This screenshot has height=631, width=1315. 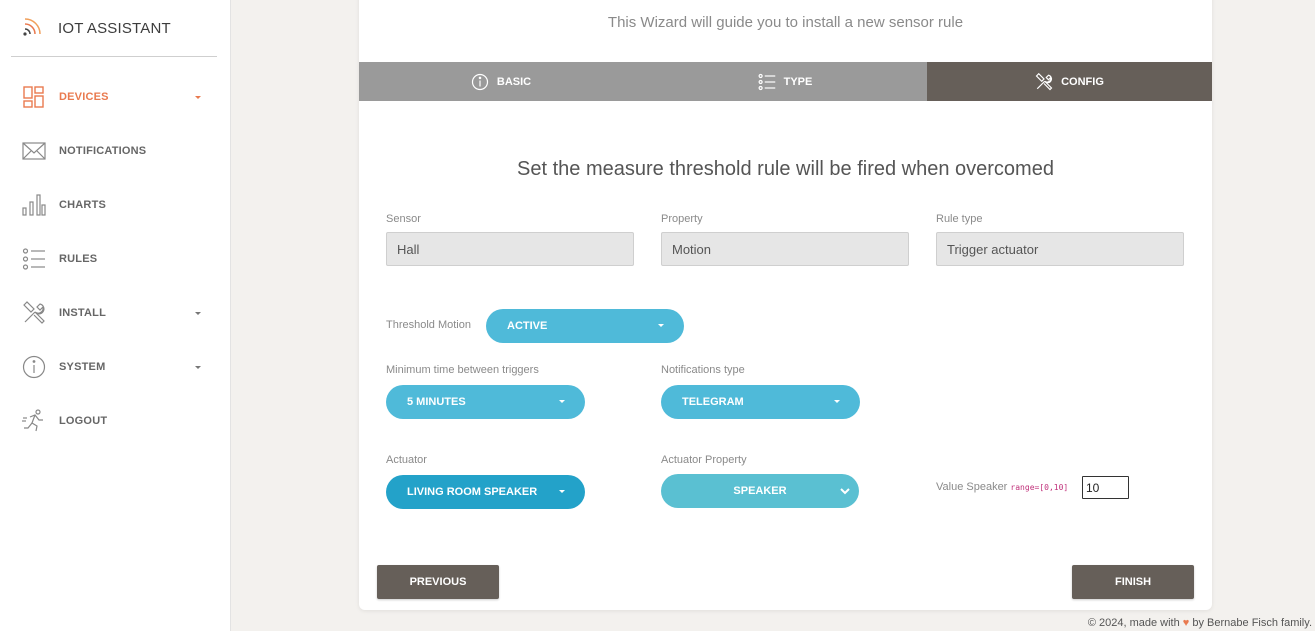 What do you see at coordinates (462, 370) in the screenshot?
I see `min-time-label: Minimum time between triggers` at bounding box center [462, 370].